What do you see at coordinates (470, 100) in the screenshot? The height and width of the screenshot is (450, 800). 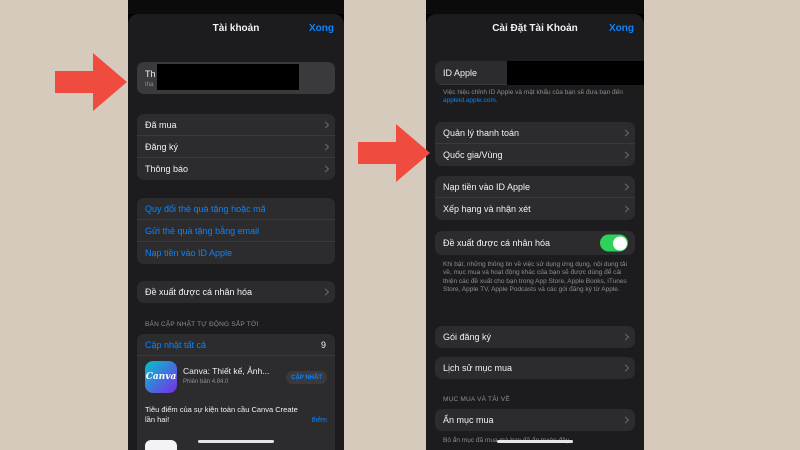 I see `appleid-link: appleid.apple.com.` at bounding box center [470, 100].